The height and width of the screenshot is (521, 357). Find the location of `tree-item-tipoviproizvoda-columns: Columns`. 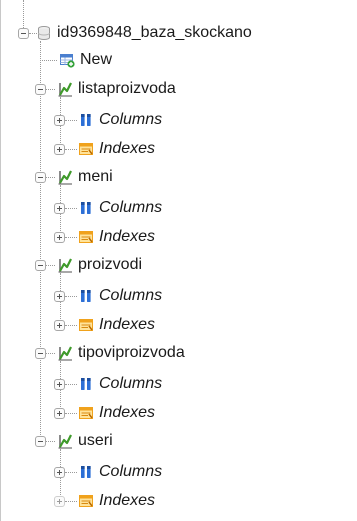

tree-item-tipoviproizvoda-columns: Columns is located at coordinates (120, 384).